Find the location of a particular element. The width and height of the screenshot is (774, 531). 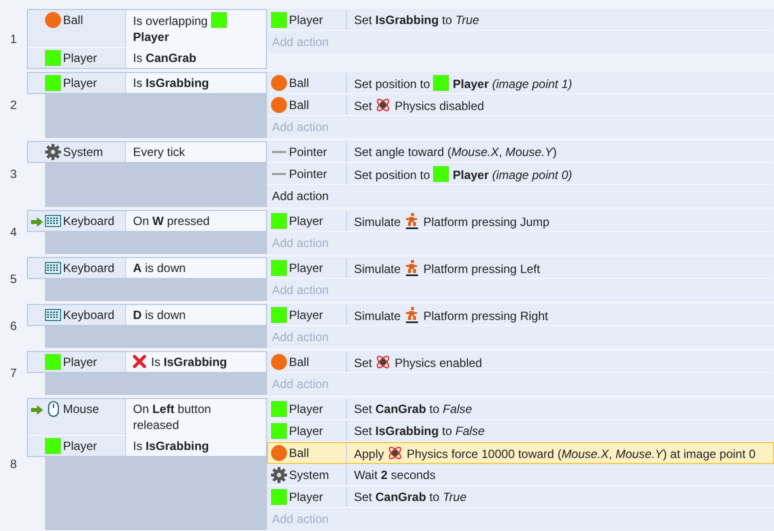

condition-text: D is down is located at coordinates (159, 315).